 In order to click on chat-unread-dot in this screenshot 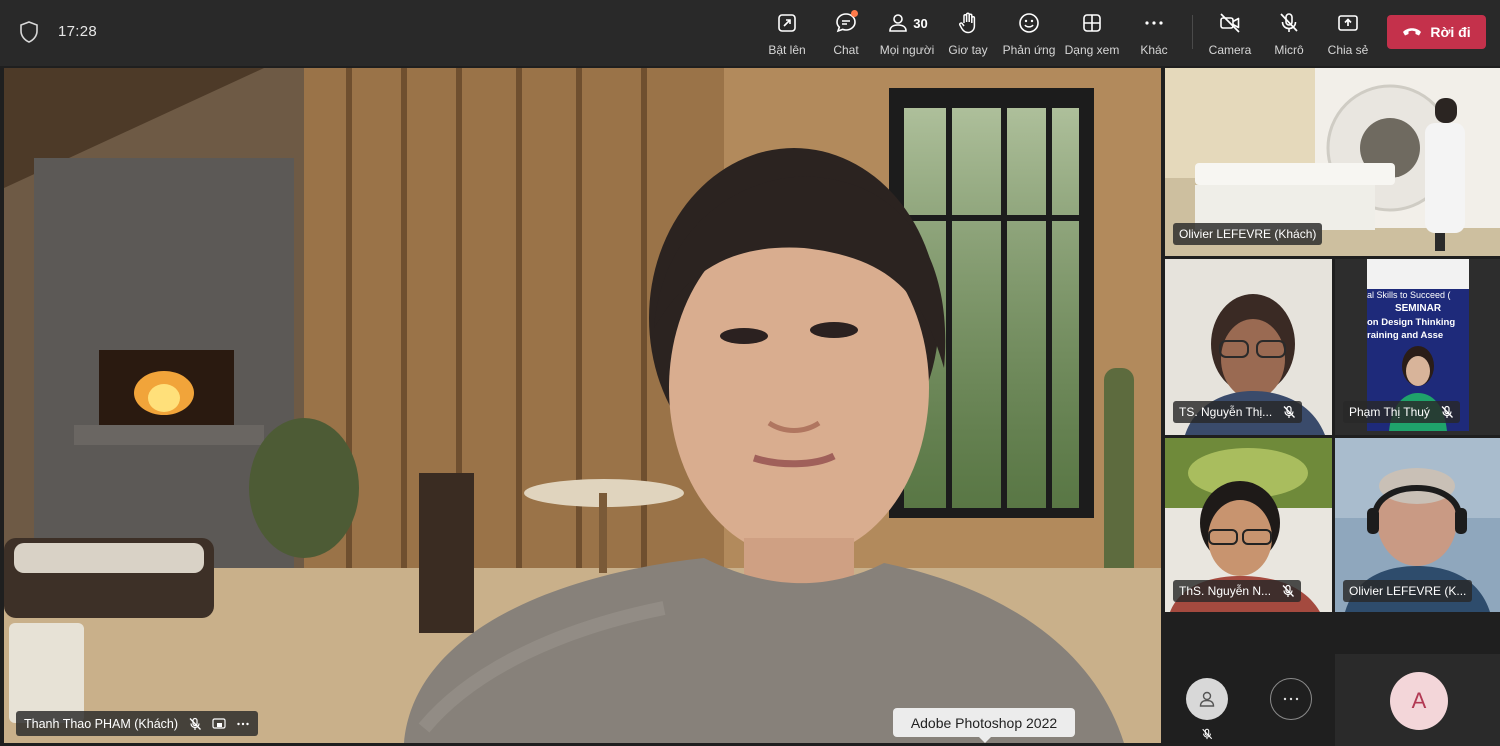, I will do `click(854, 13)`.